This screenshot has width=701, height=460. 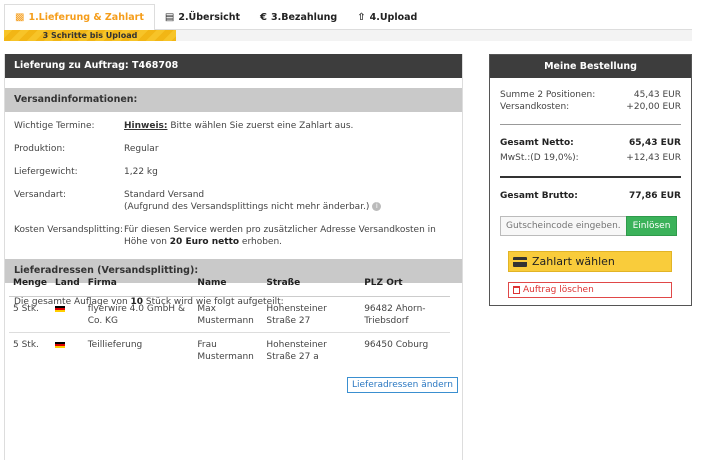 I want to click on cell-name: Max Mustermann, so click(x=228, y=314).